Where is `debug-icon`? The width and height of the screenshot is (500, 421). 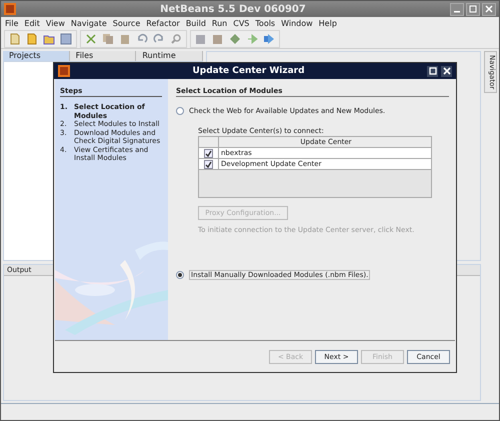 debug-icon is located at coordinates (252, 38).